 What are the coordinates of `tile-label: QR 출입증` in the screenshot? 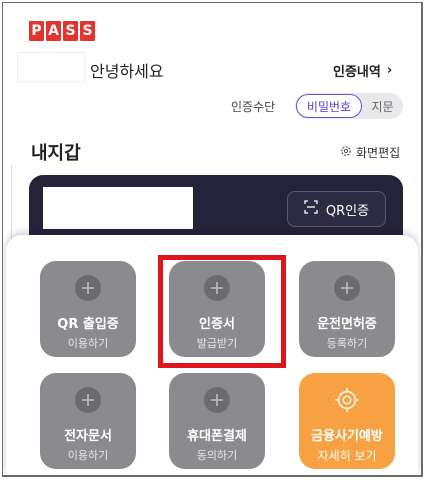 It's located at (88, 324).